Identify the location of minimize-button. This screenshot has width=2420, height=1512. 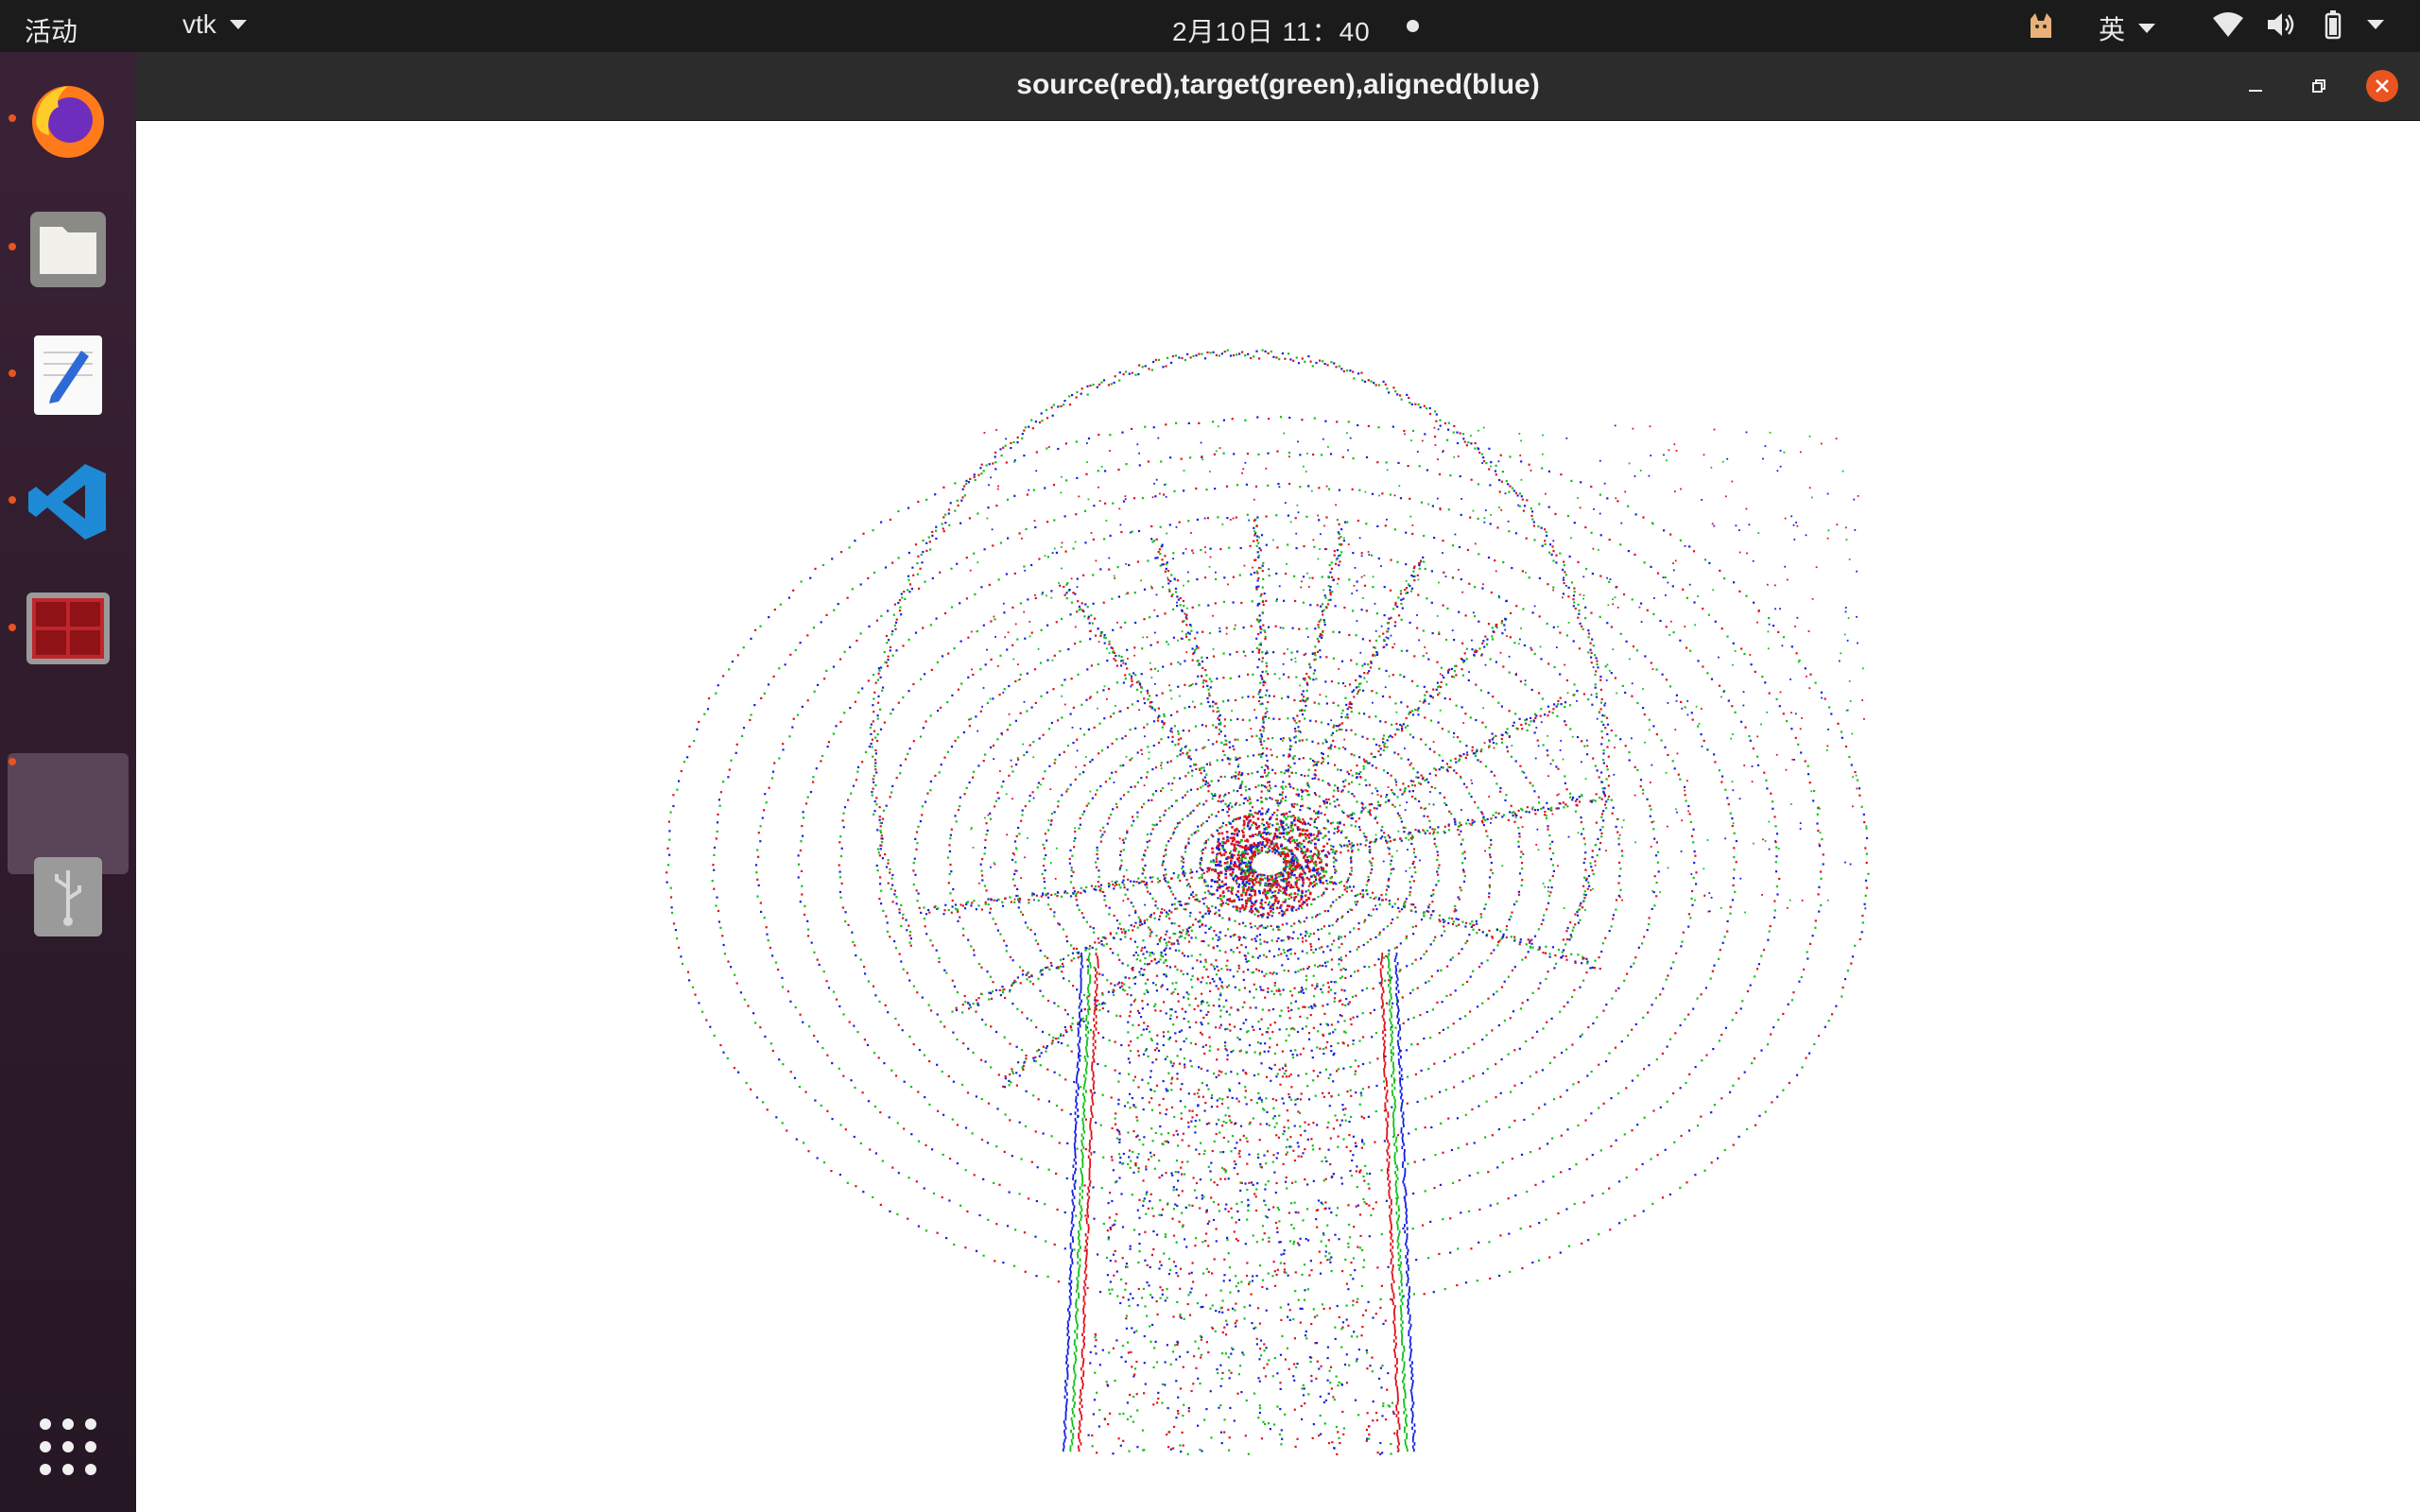
(2255, 86).